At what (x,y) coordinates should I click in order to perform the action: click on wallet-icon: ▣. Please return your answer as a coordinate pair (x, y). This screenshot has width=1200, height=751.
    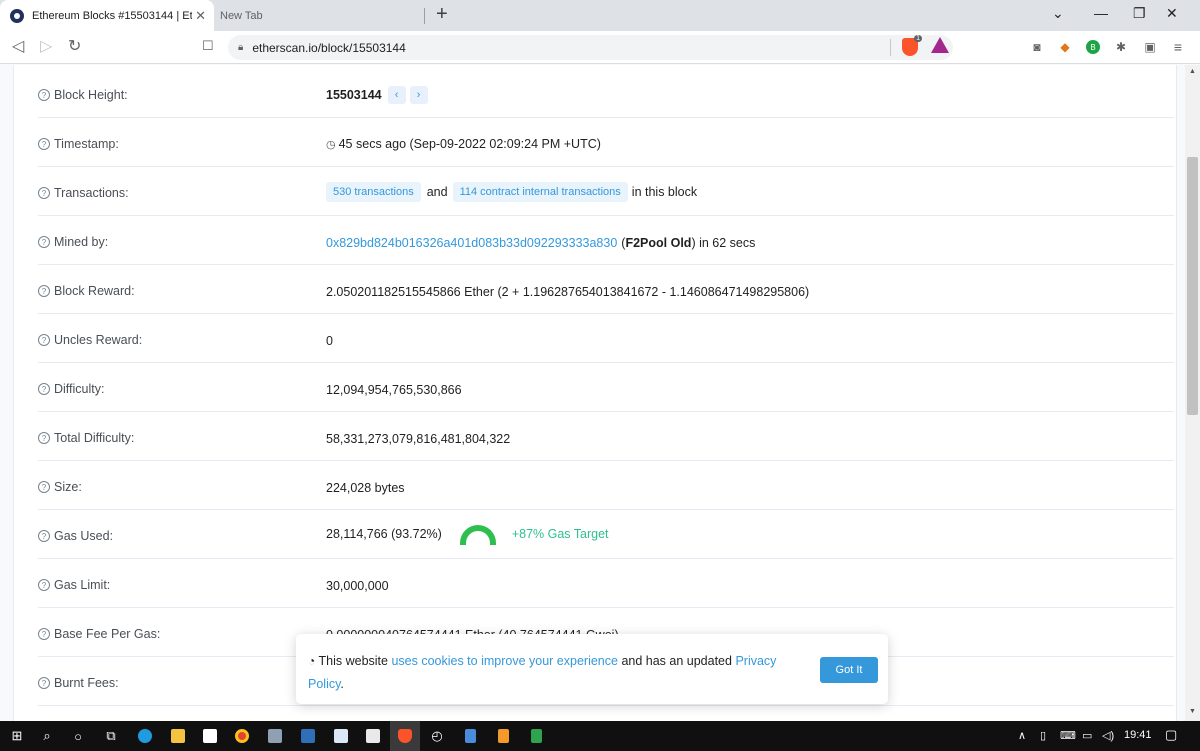
    Looking at the image, I should click on (1150, 47).